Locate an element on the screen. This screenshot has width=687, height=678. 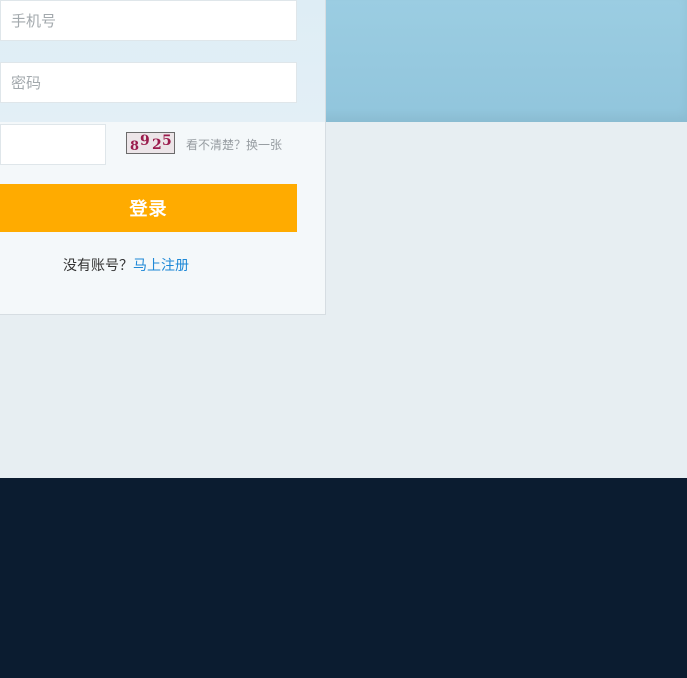
captcha-char: 2 is located at coordinates (157, 145).